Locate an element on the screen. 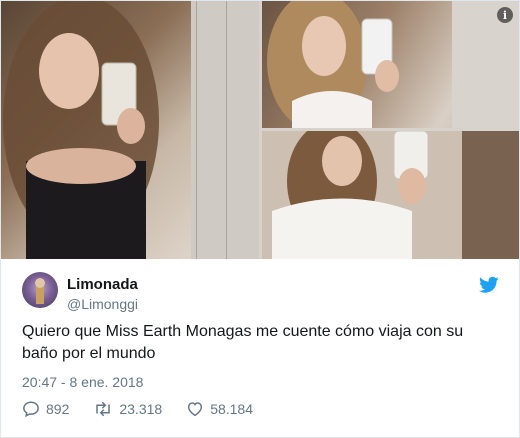 The height and width of the screenshot is (438, 520). reply-icon is located at coordinates (31, 409).